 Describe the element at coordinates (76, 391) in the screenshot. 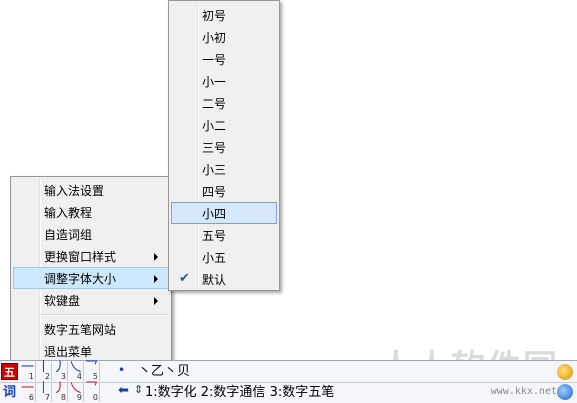

I see `stroke-key: 乀9` at that location.